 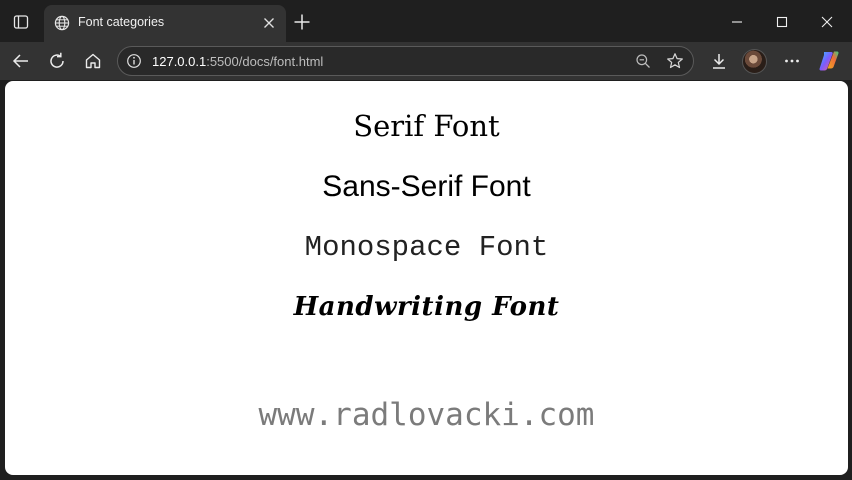 I want to click on close-icon, so click(x=827, y=22).